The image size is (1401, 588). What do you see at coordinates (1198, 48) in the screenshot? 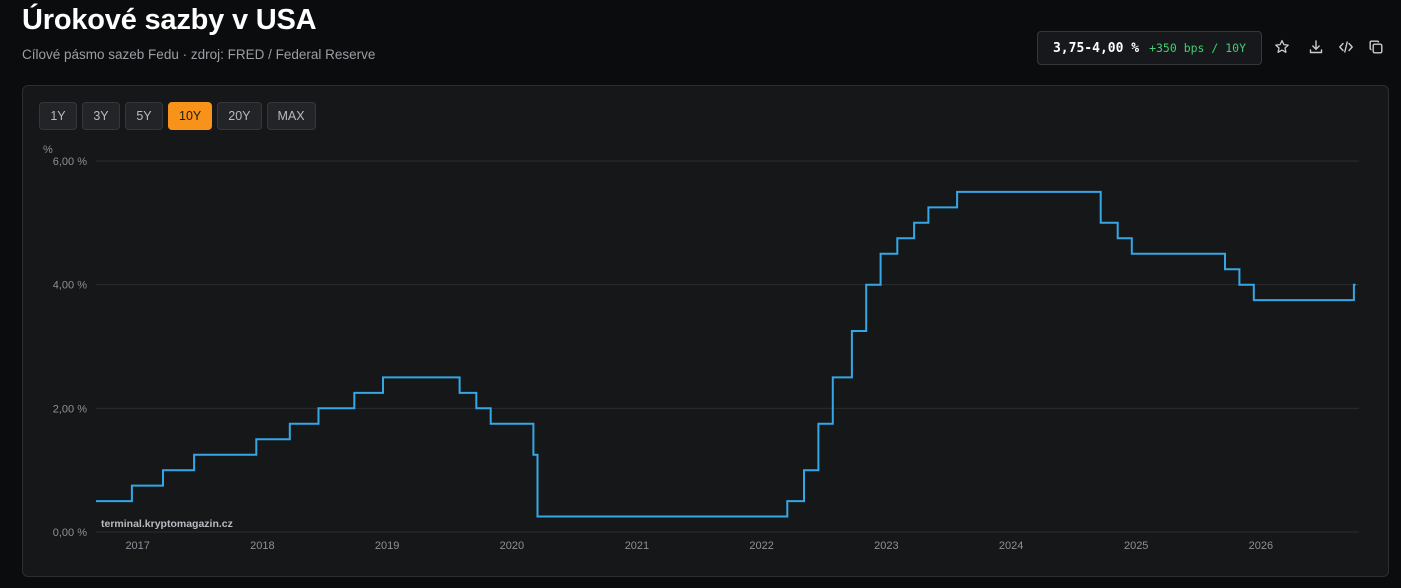
I see `rate-change-value: +350 bps / 10Y` at bounding box center [1198, 48].